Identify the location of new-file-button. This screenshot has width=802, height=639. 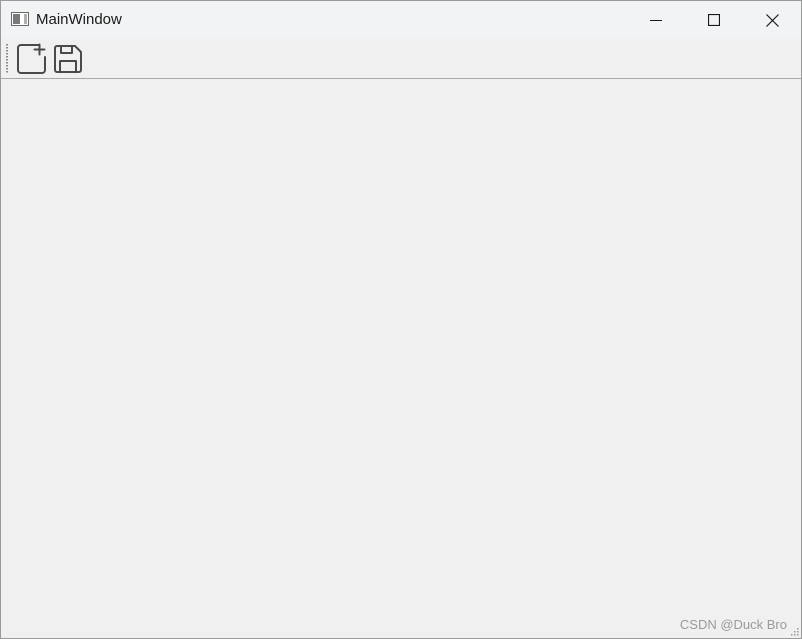
(31, 59).